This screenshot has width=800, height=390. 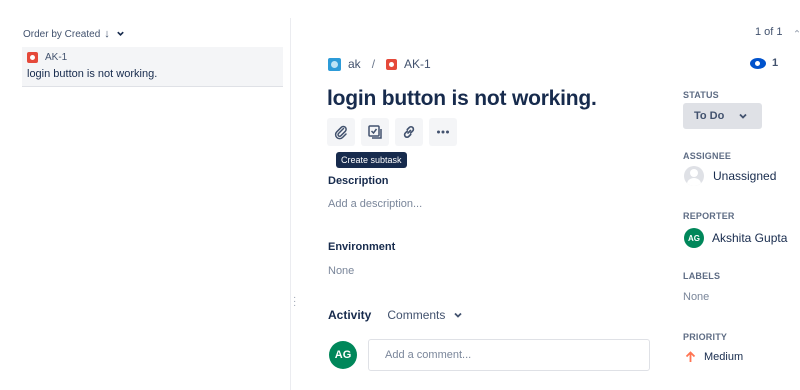 I want to click on link-issue-button, so click(x=409, y=132).